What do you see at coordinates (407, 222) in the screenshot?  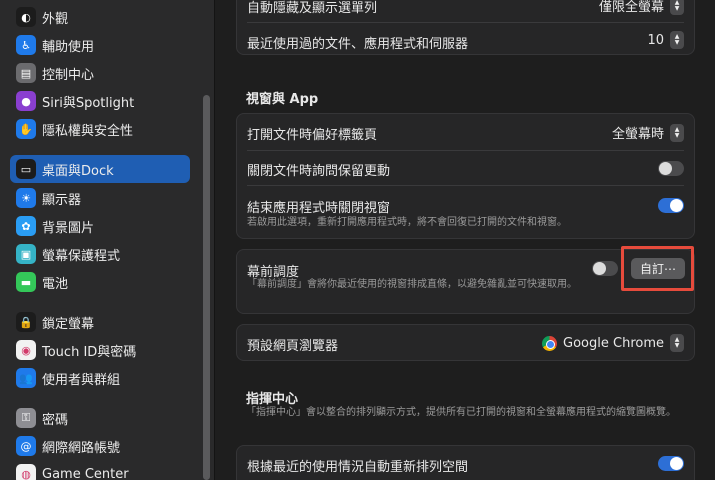 I see `close-windows-description: 若啟用此選項，重新打開應用程式時，將不會回復已打開的文件和視窗。` at bounding box center [407, 222].